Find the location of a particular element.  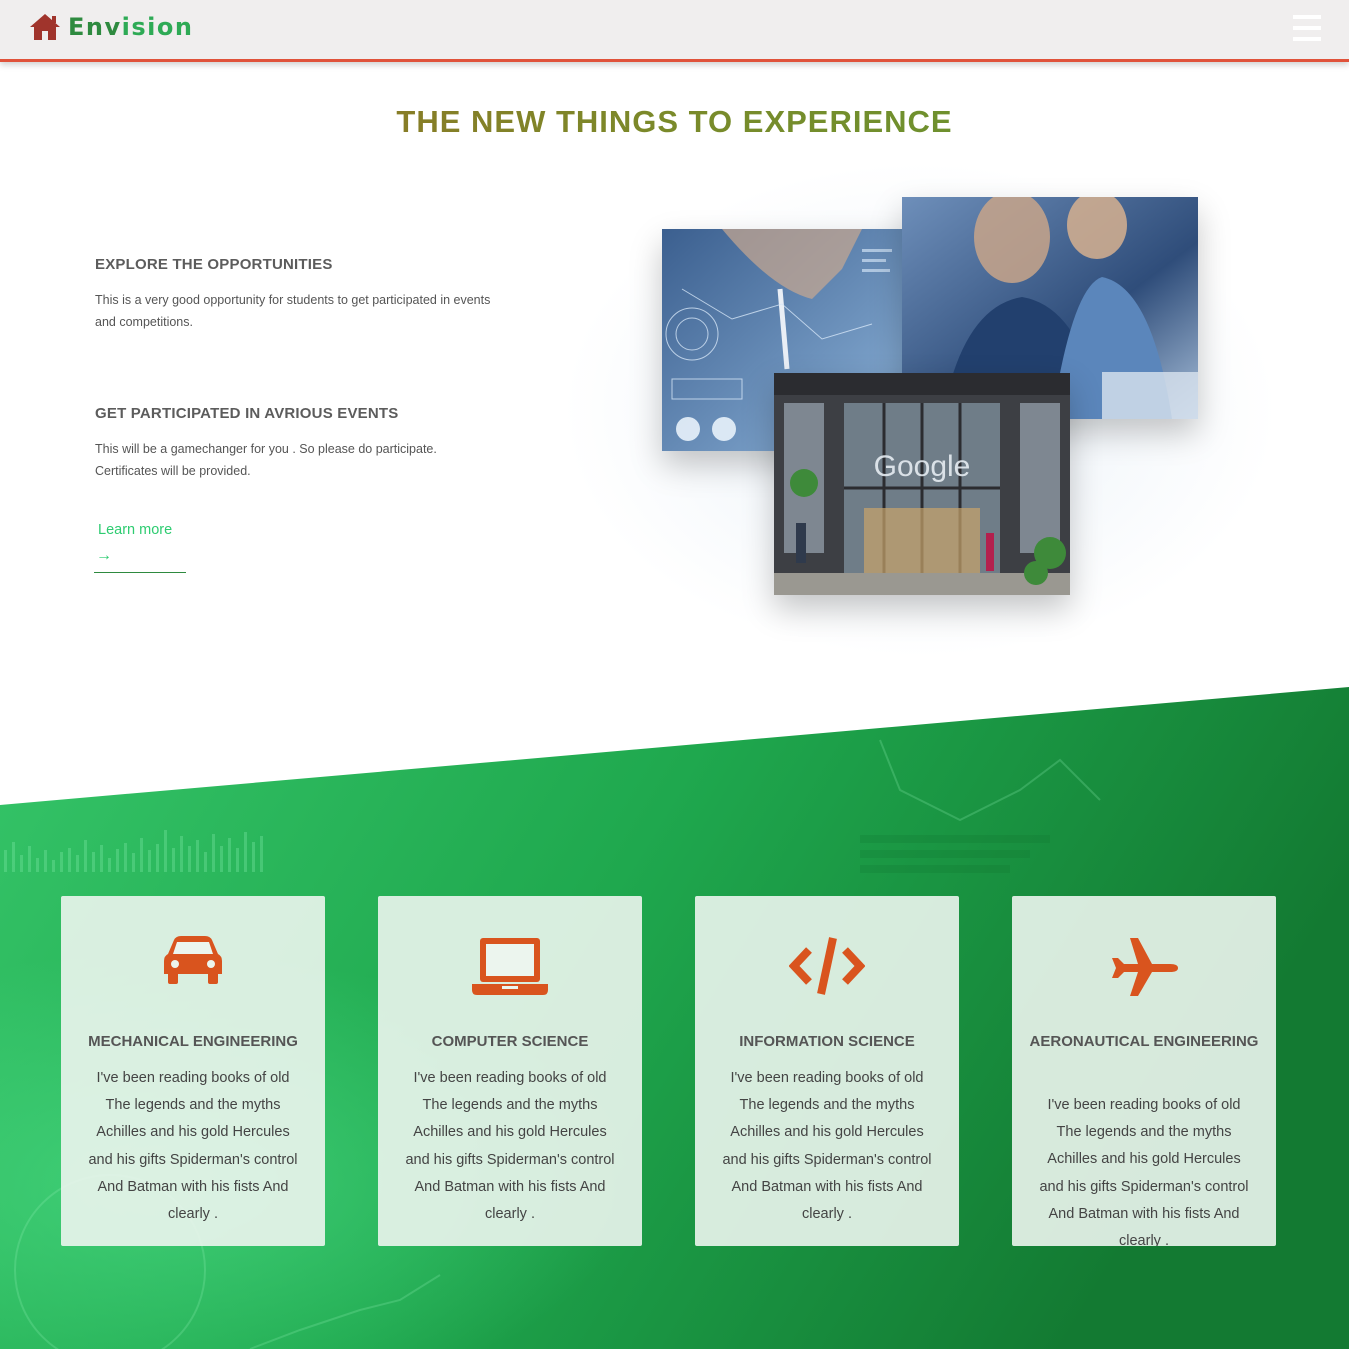

feature-heading: EXPLORE THE OPPORTUNITIES is located at coordinates (214, 264).